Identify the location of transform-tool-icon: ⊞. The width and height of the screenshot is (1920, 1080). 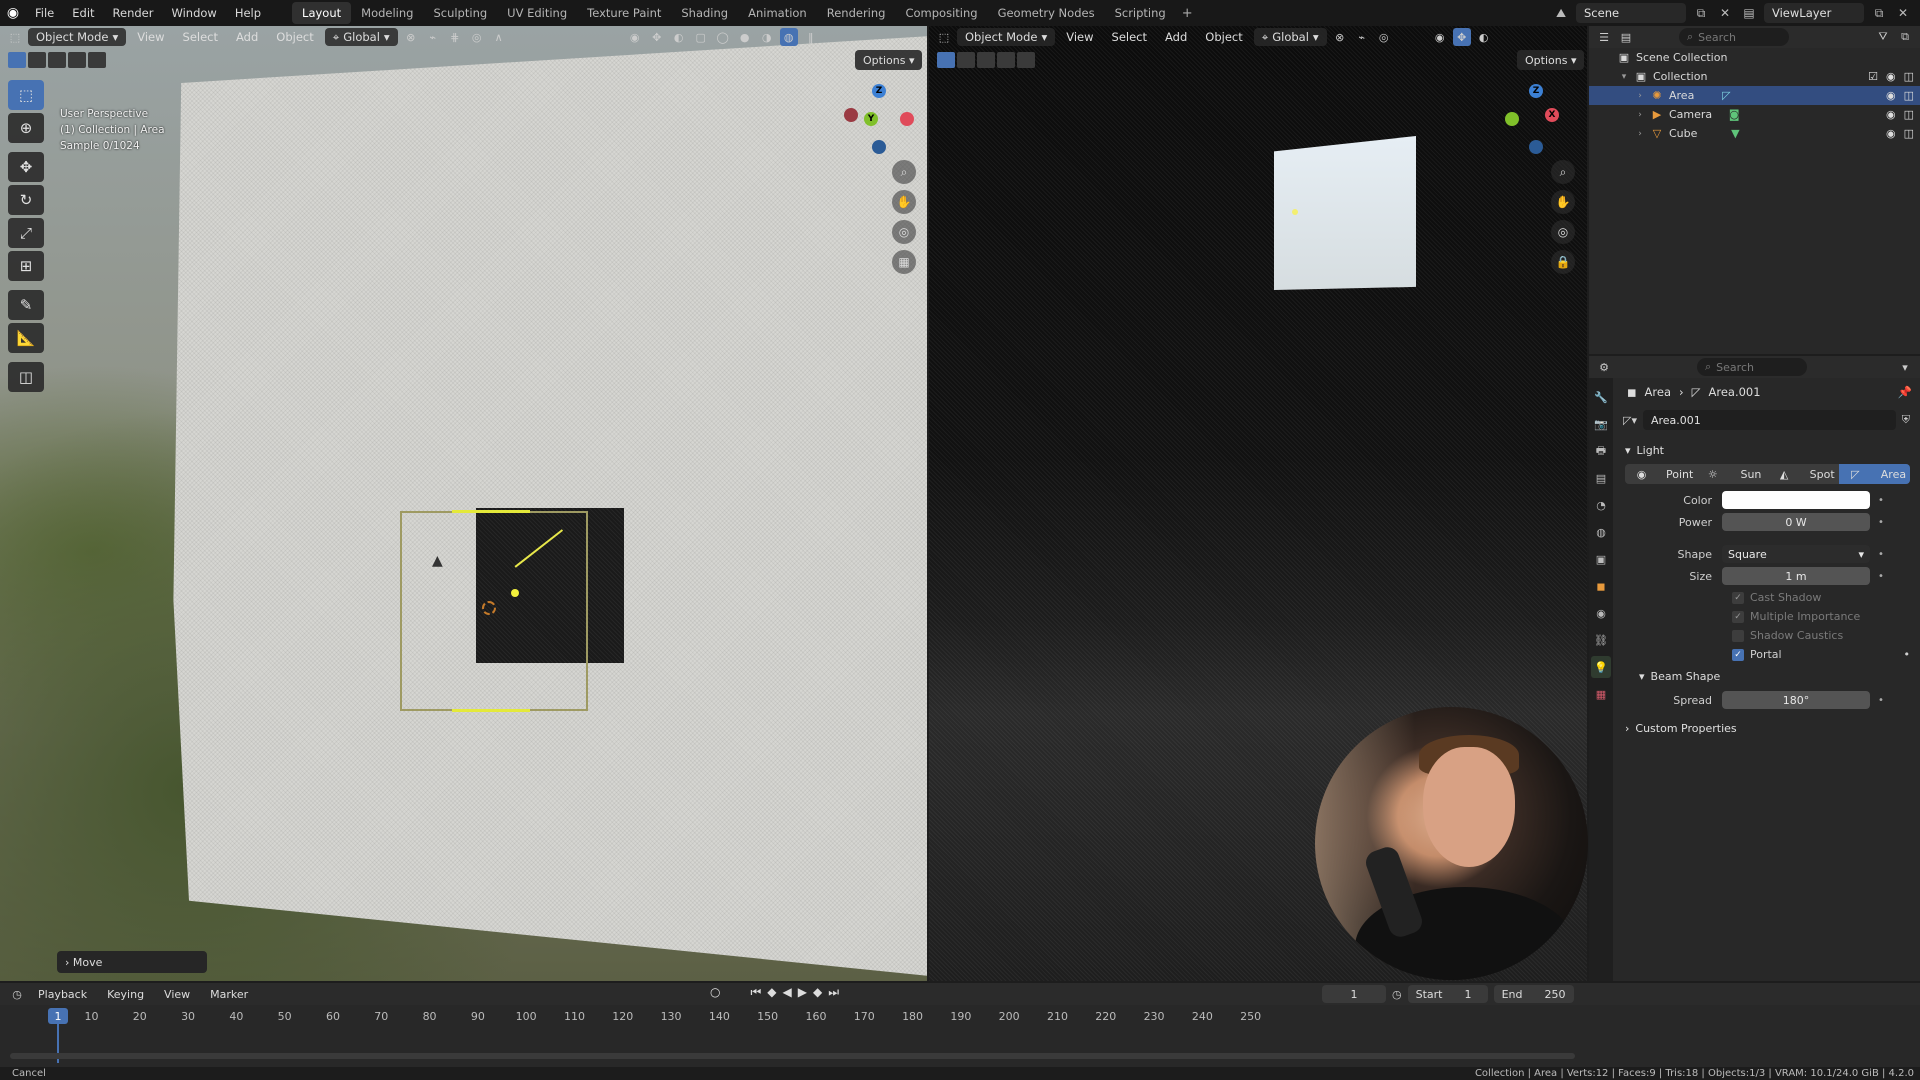
(26, 266).